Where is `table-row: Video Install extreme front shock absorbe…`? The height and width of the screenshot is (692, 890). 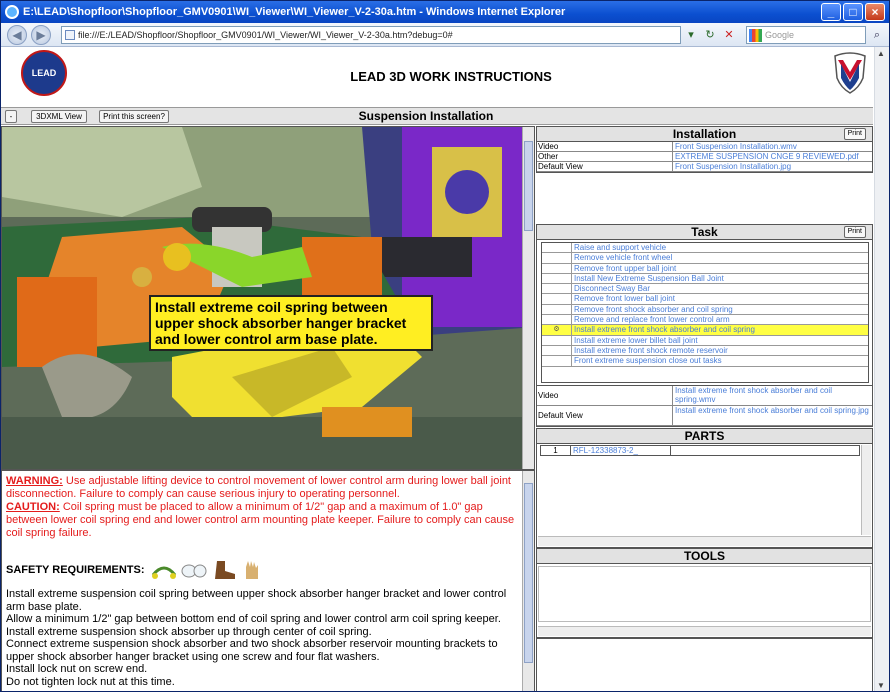 table-row: Video Install extreme front shock absorbe… is located at coordinates (704, 396).